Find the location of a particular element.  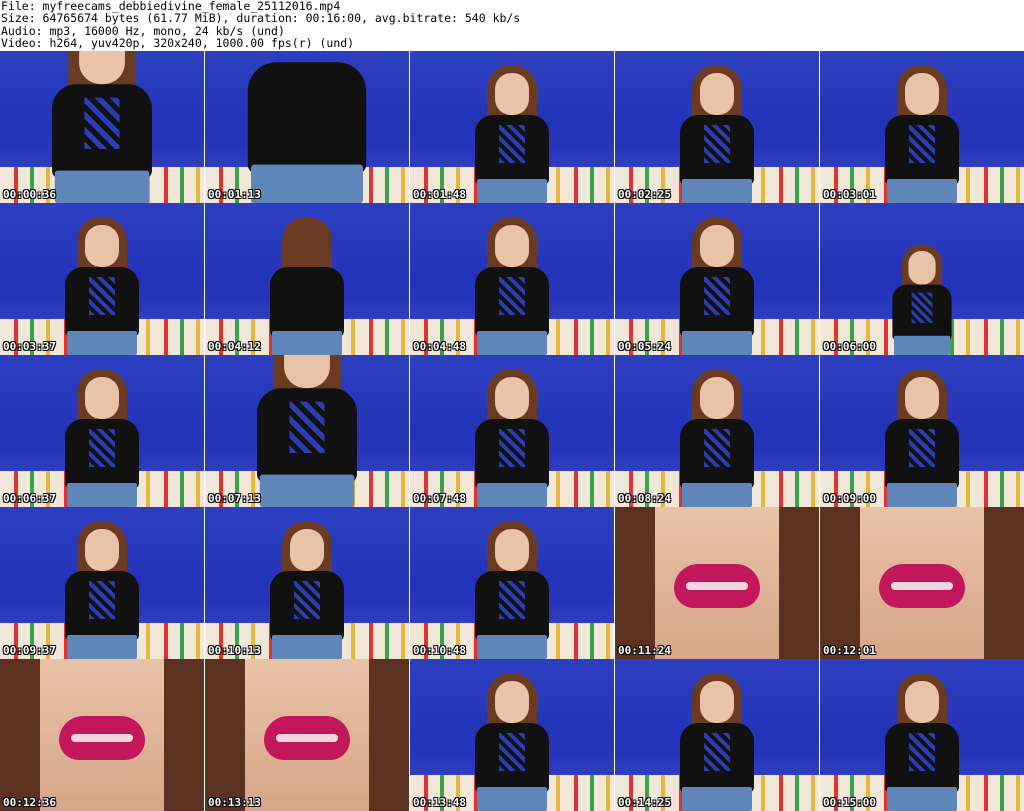

timestamp-label: 00:01:13 is located at coordinates (234, 194).